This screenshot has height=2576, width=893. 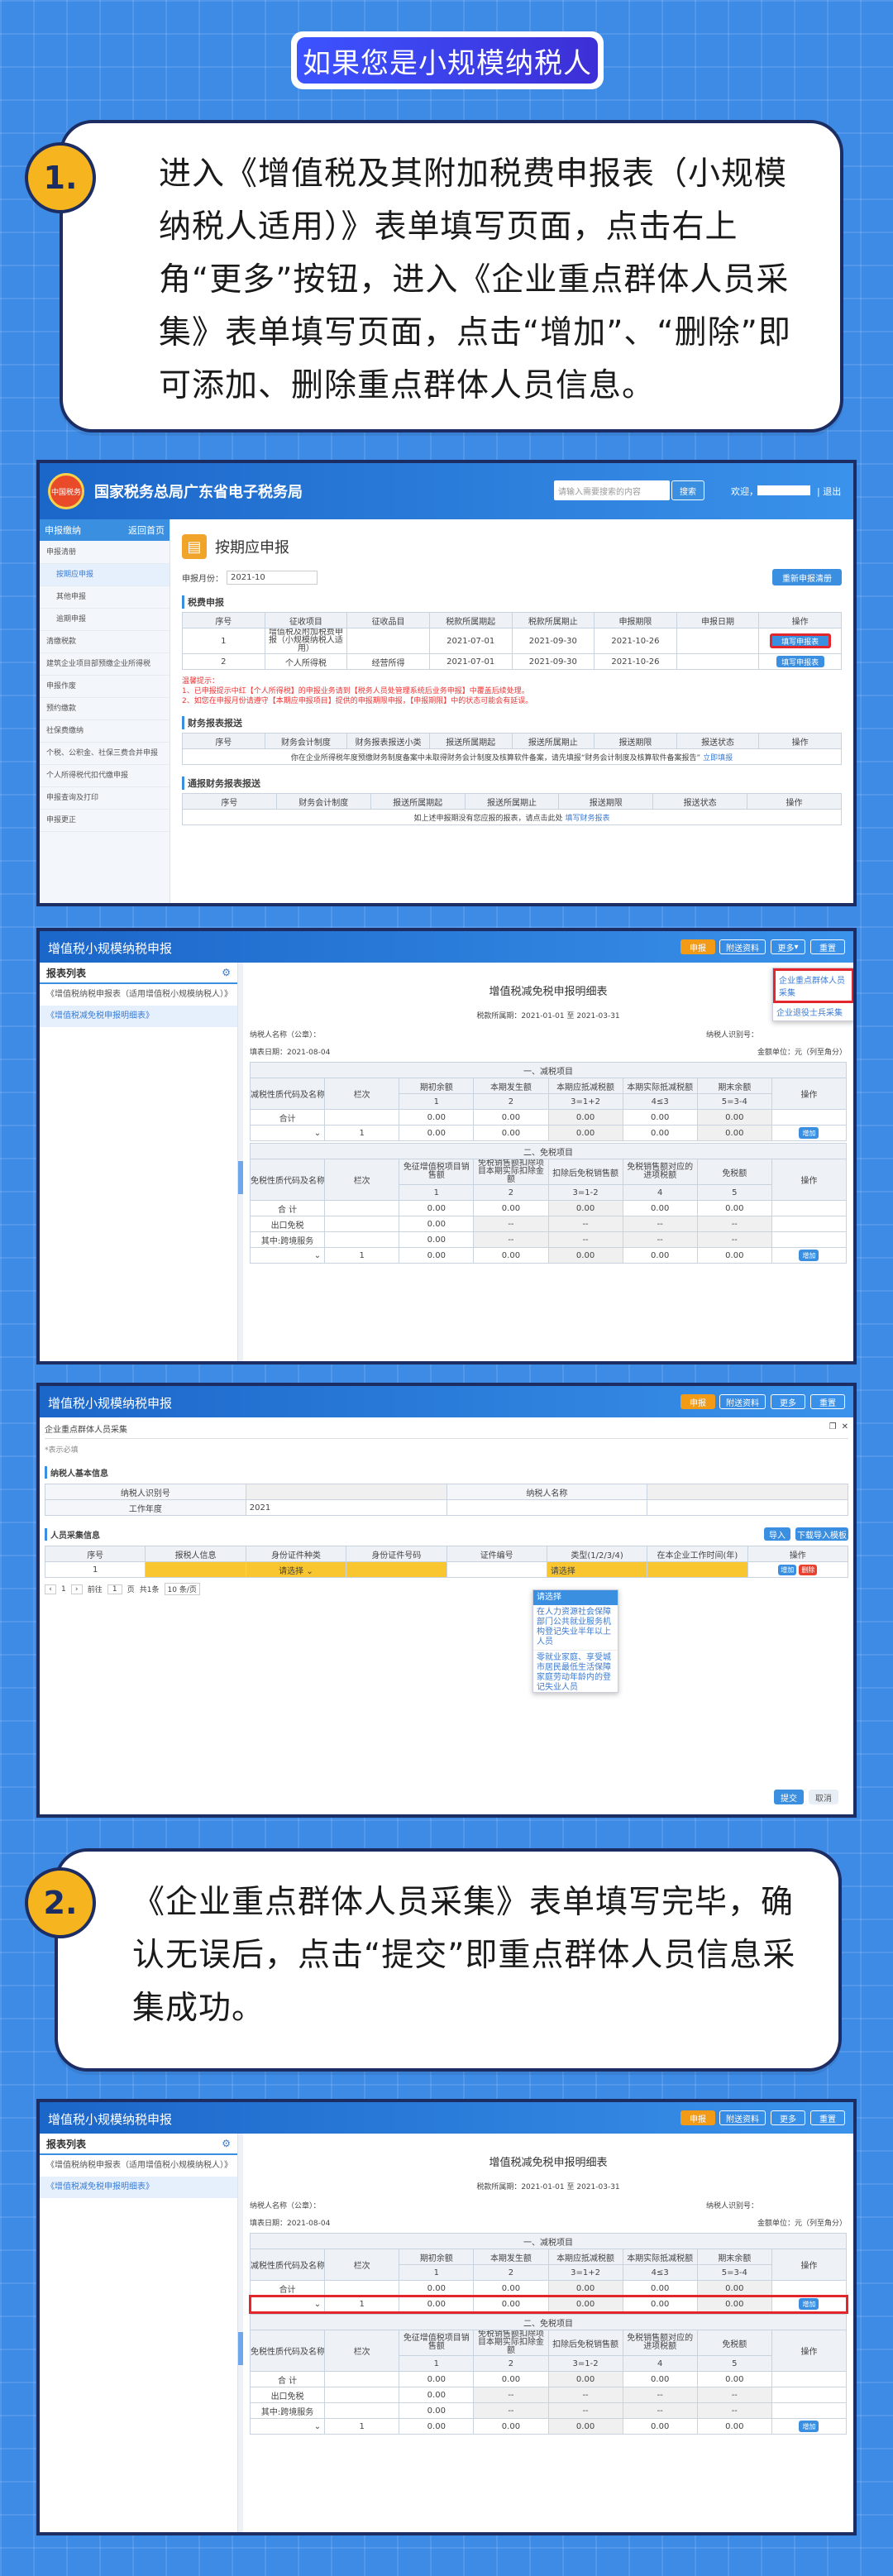 I want to click on page-input: 1, so click(x=115, y=1589).